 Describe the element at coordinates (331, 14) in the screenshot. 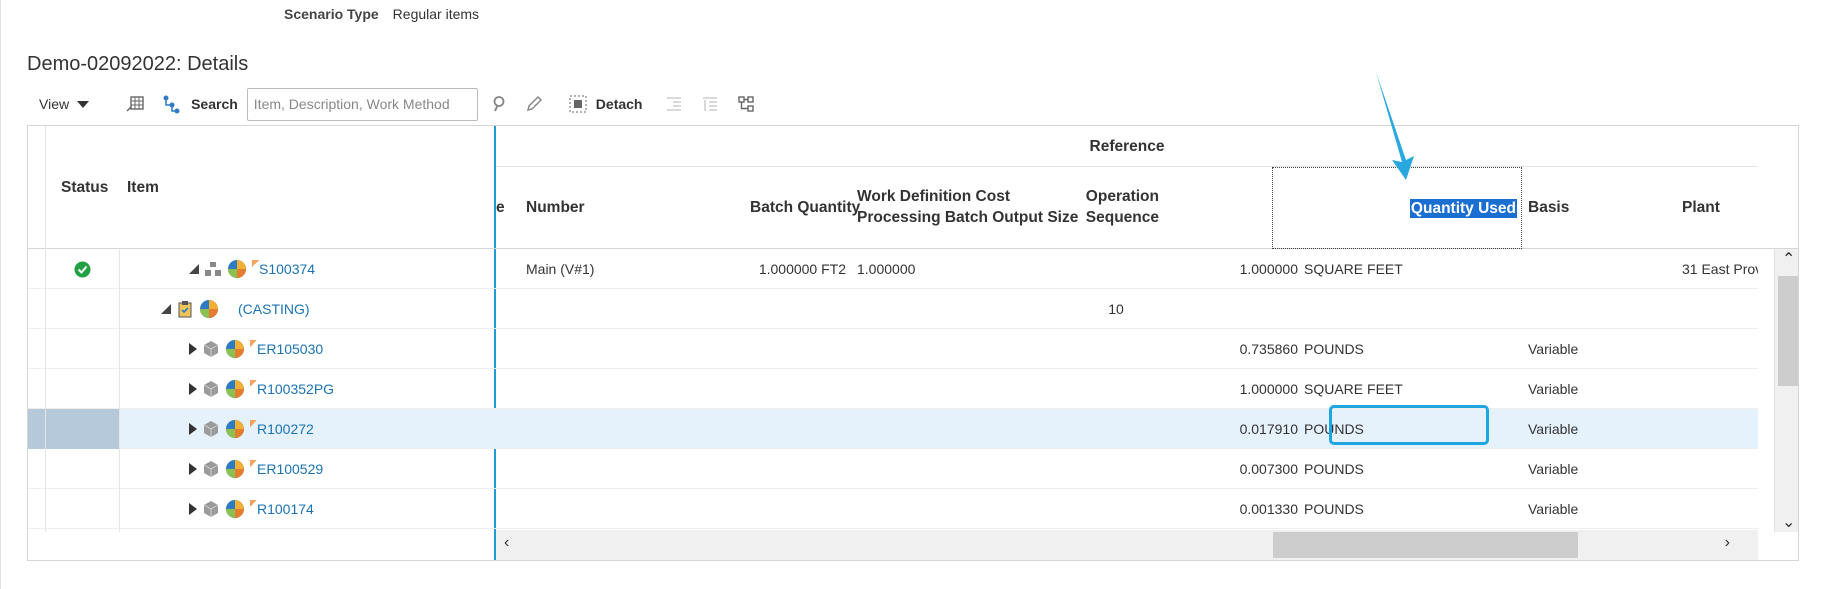

I see `scenario-type-label: Scenario Type` at that location.